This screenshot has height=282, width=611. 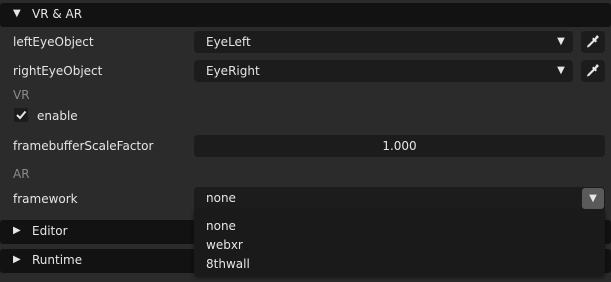 What do you see at coordinates (233, 71) in the screenshot?
I see `right-eye-object-value: EyeRight` at bounding box center [233, 71].